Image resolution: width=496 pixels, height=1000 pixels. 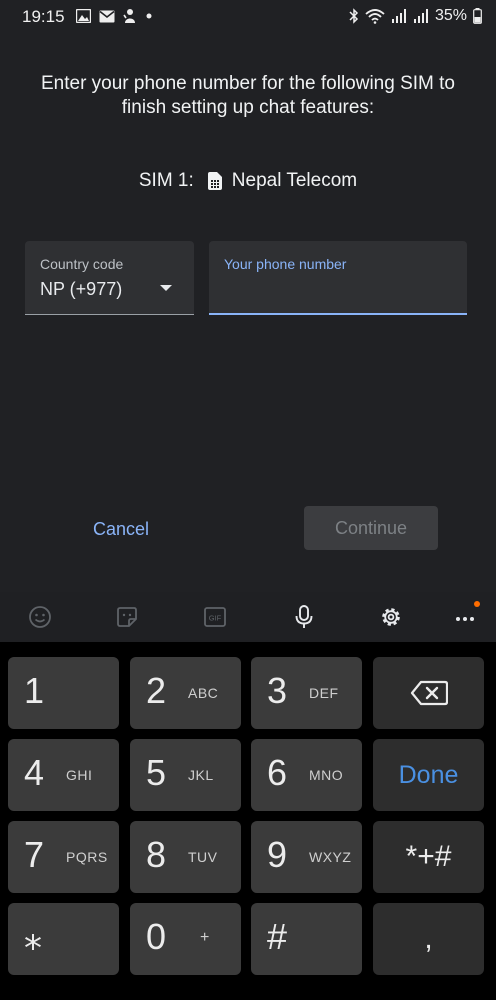 I want to click on dot-icon, so click(x=149, y=16).